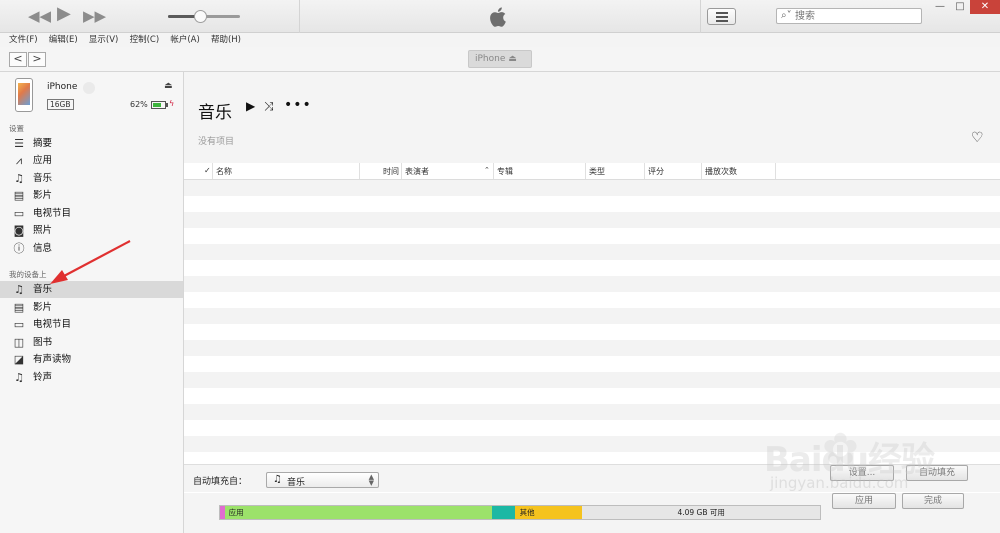 The image size is (1000, 533). What do you see at coordinates (592, 117) in the screenshot?
I see `content-header: 音乐 ▶ ⤨ ••• 没有项目 ♡` at bounding box center [592, 117].